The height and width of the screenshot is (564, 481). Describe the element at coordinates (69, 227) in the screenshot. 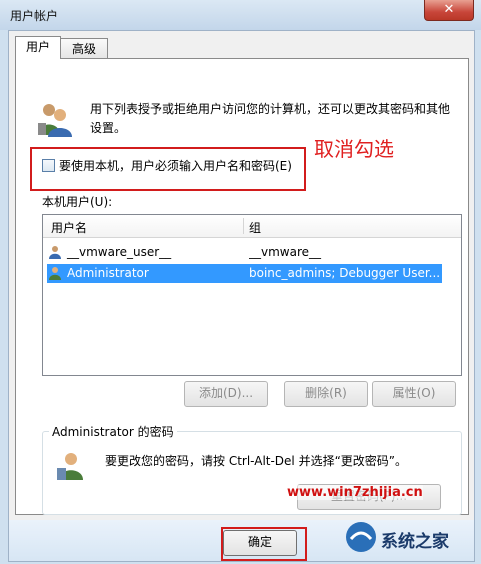

I see `column-username: 用户名` at that location.